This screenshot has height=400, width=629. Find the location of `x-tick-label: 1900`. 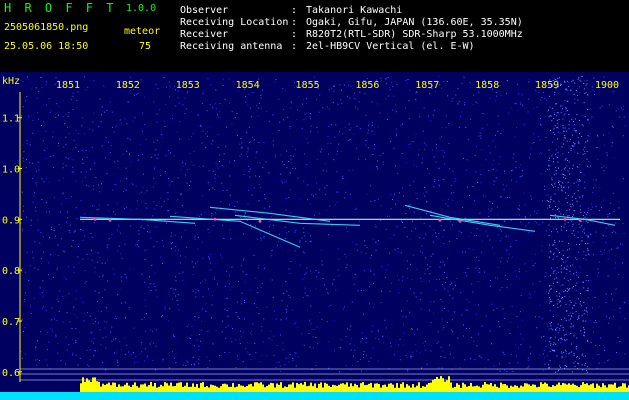

x-tick-label: 1900 is located at coordinates (607, 85).